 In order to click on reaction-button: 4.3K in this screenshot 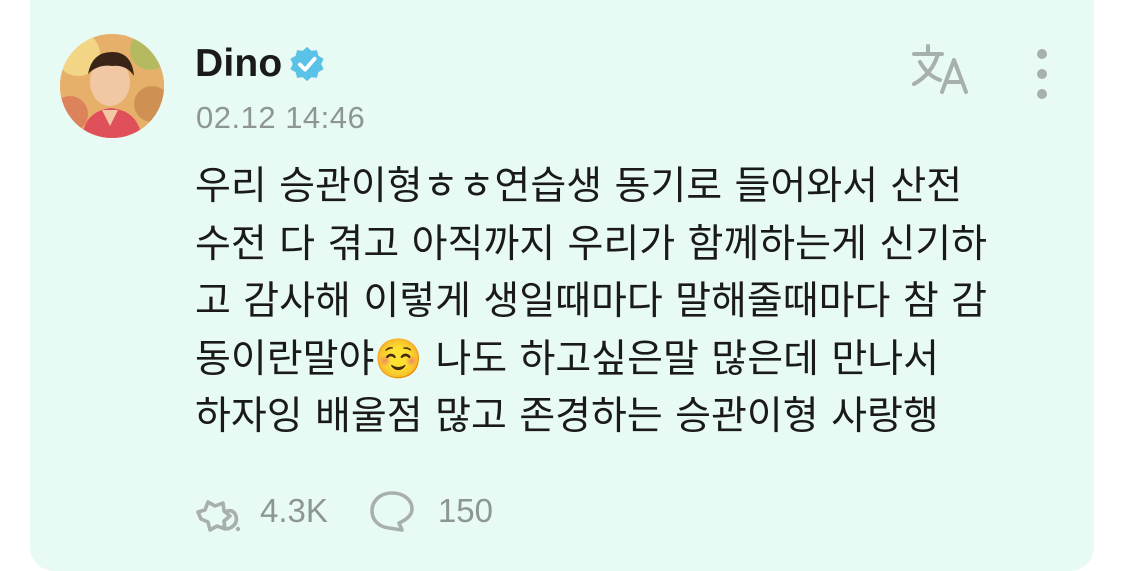, I will do `click(260, 511)`.